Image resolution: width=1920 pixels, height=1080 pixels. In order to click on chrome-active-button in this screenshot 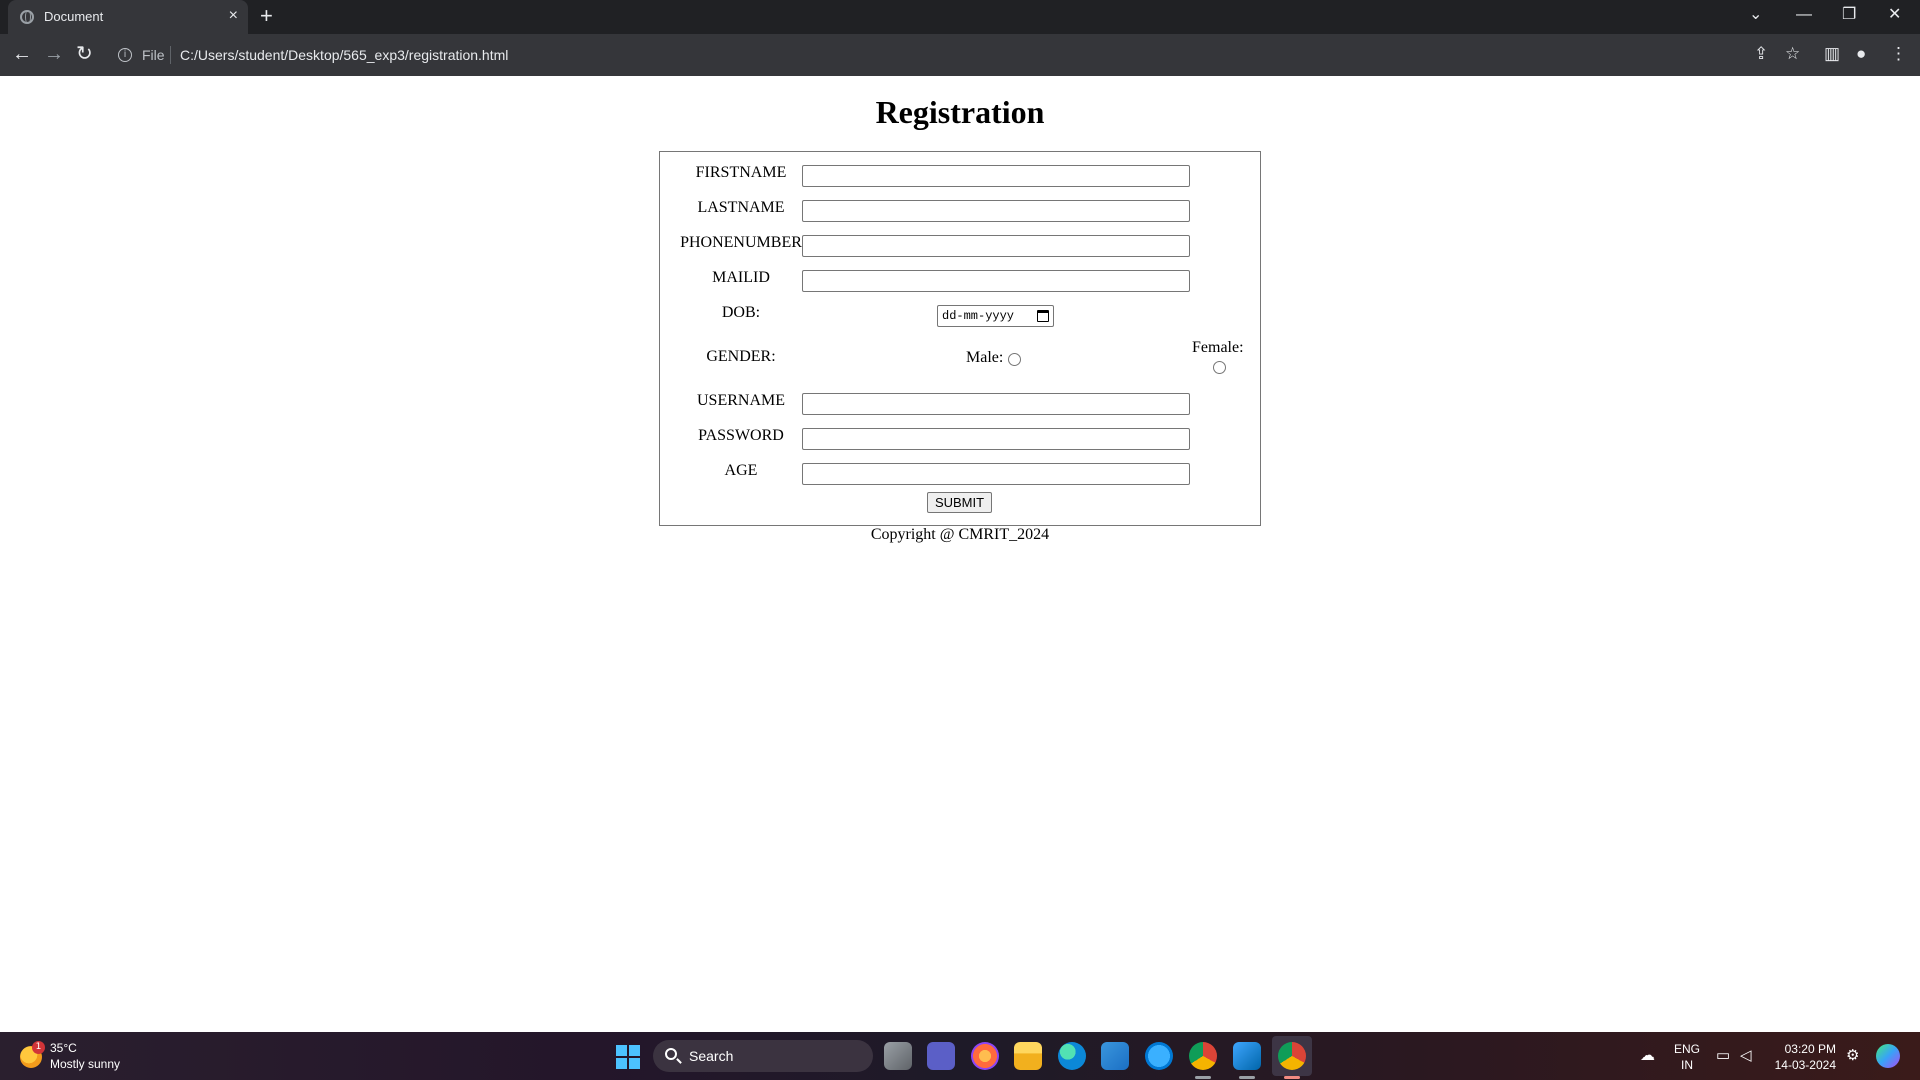, I will do `click(1292, 1056)`.